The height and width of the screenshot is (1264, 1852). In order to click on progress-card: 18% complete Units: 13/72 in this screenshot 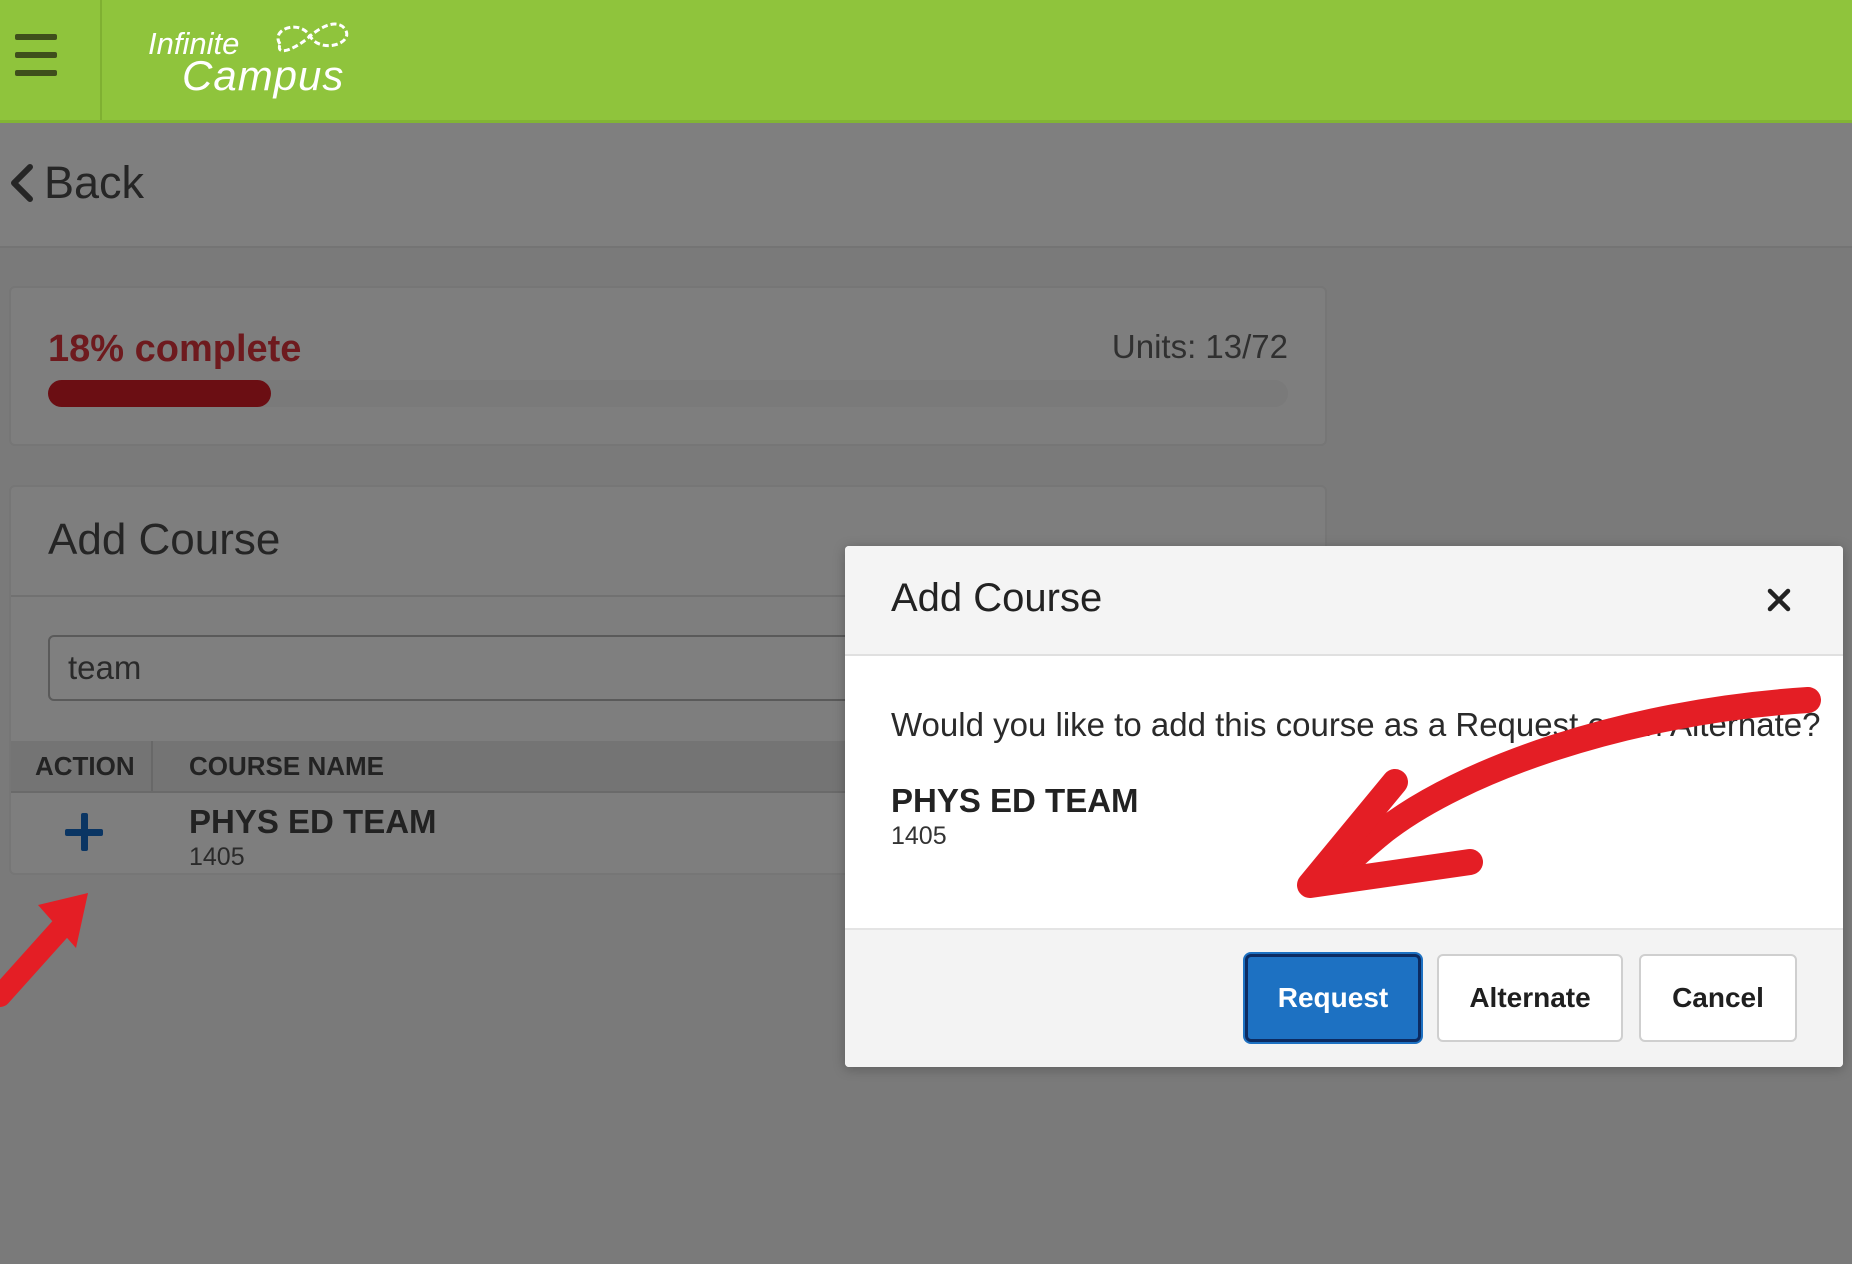, I will do `click(668, 366)`.